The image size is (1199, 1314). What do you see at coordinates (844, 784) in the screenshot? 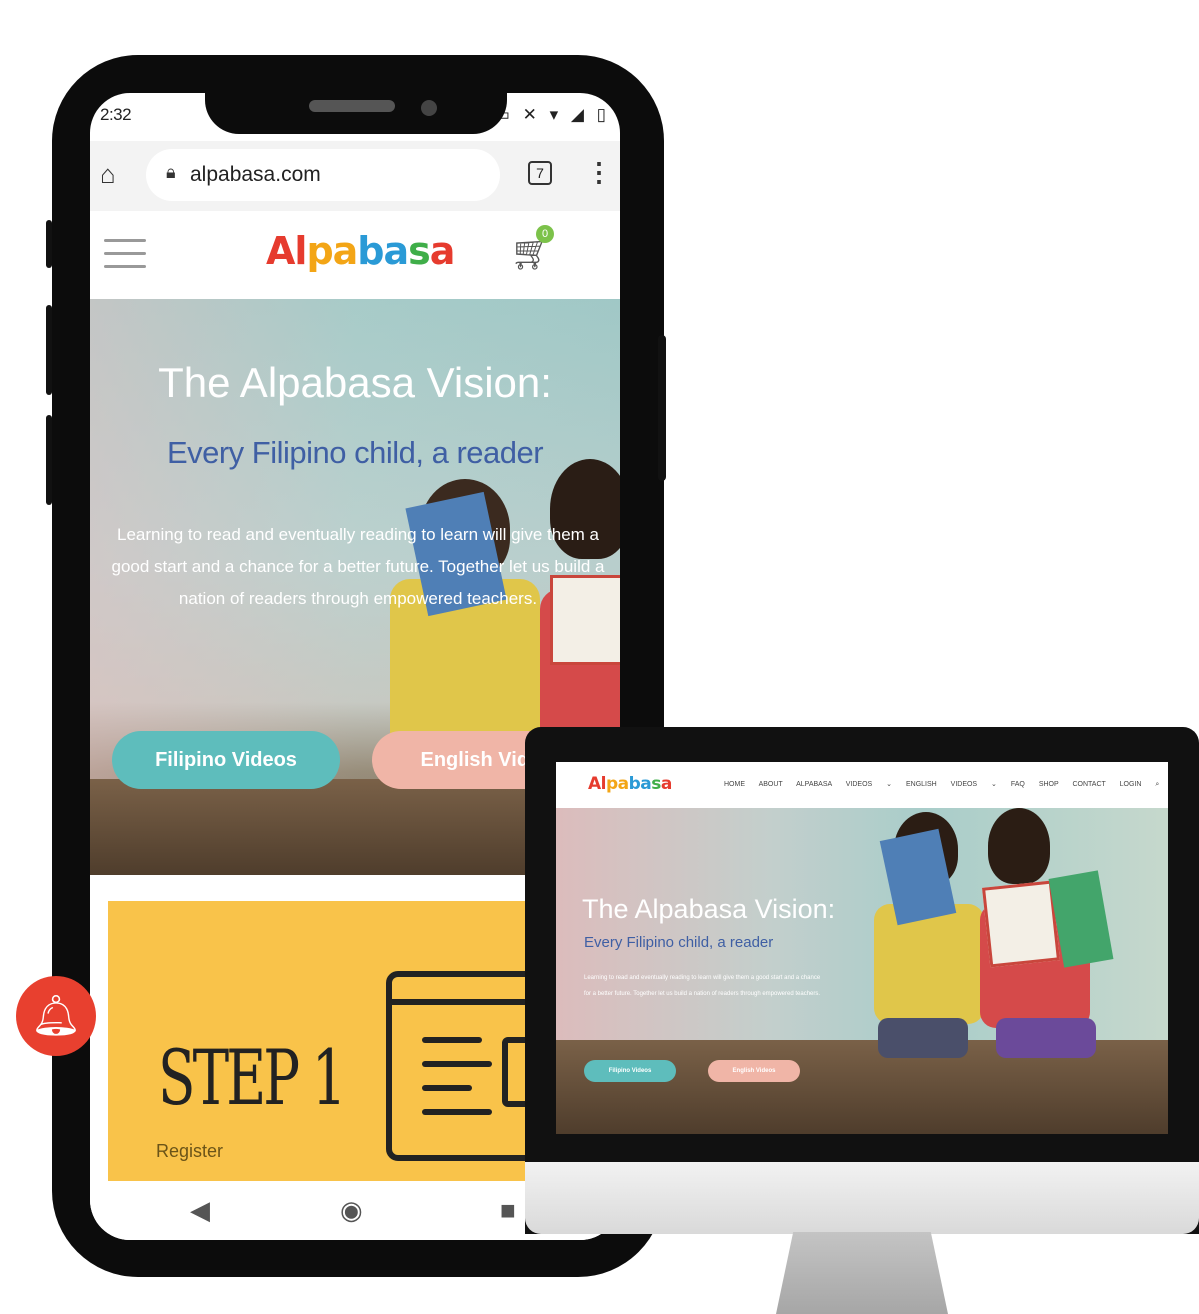
I see `nav-item-alpabasa-videos: ALPABASA VIDEOS ⌄` at bounding box center [844, 784].